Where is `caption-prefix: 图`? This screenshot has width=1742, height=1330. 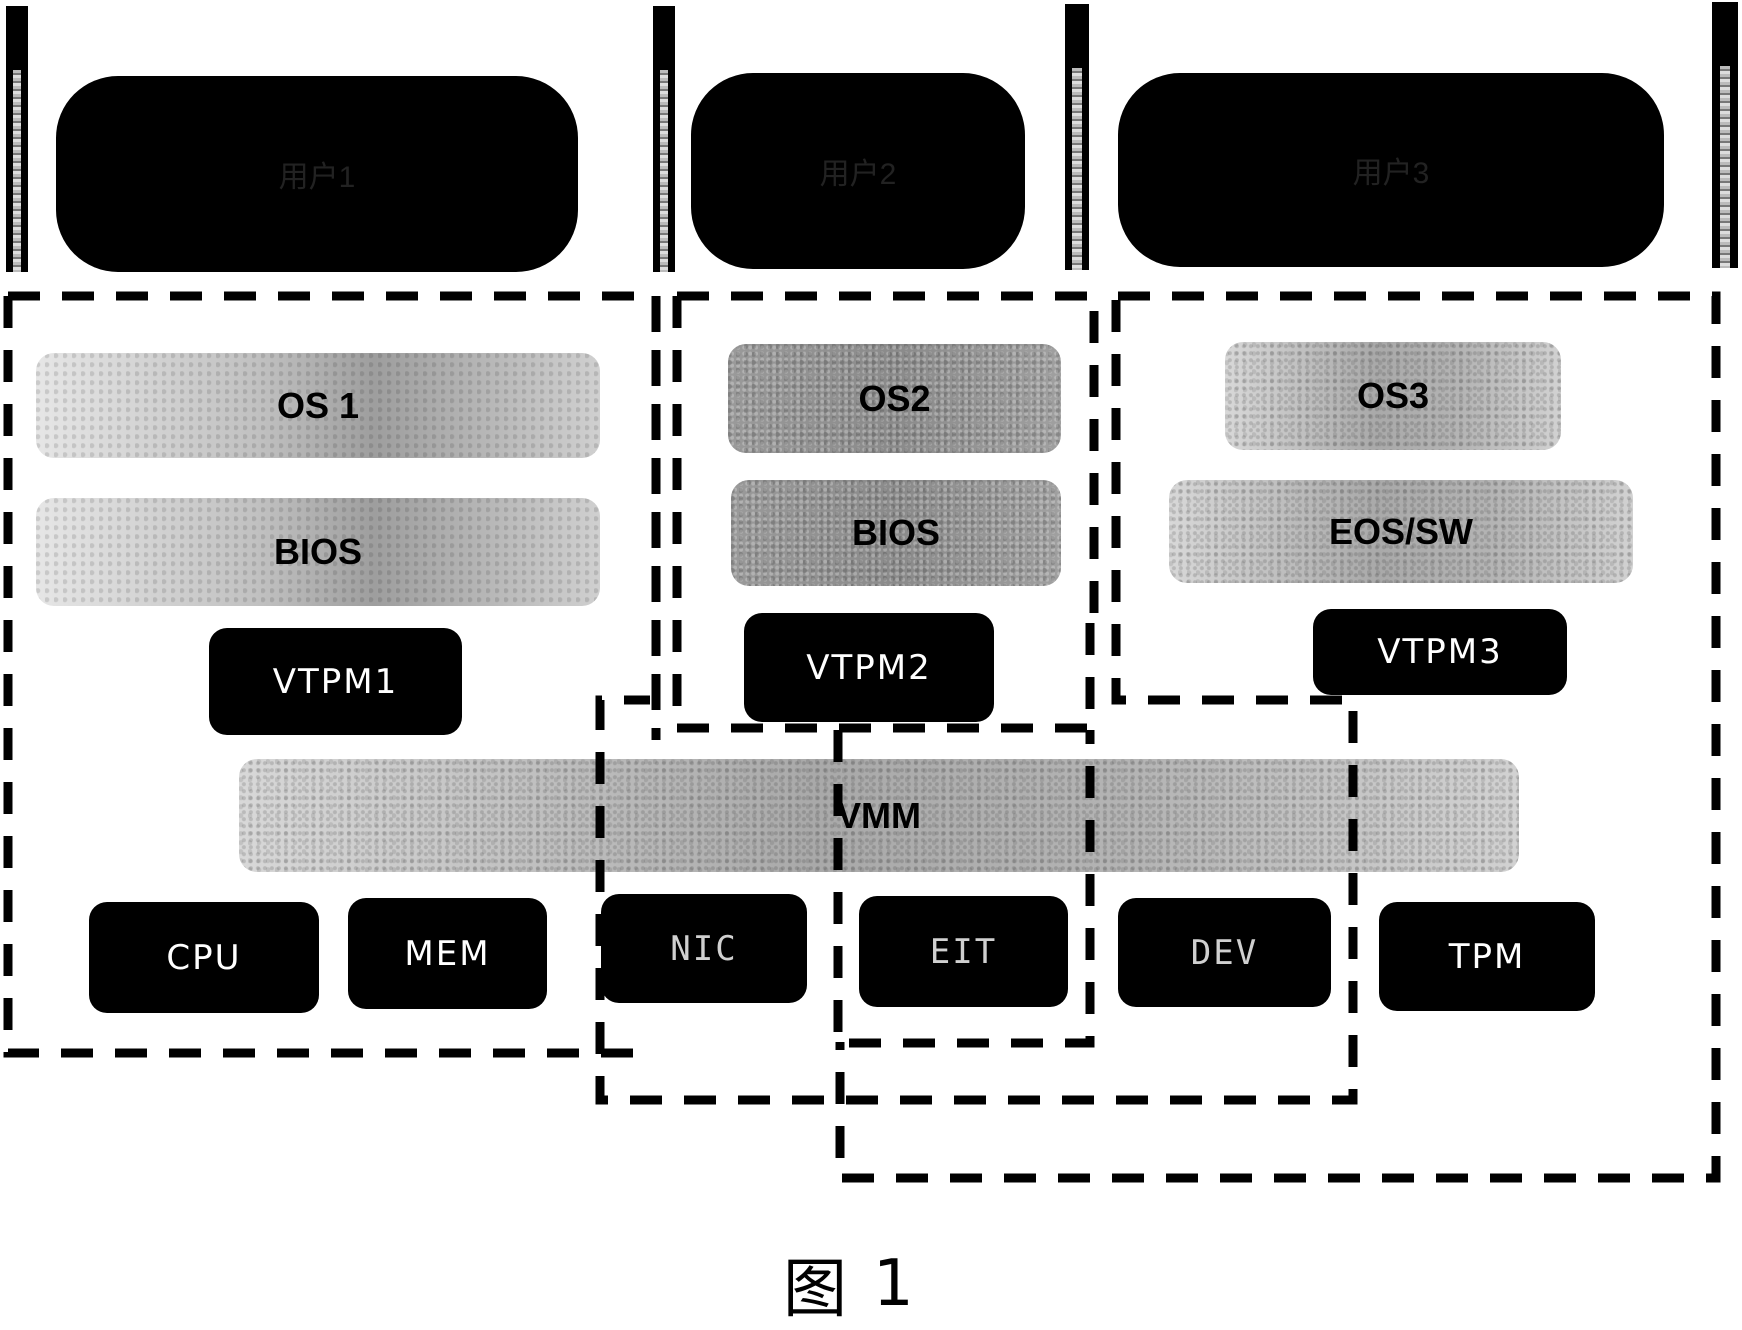 caption-prefix: 图 is located at coordinates (815, 1290).